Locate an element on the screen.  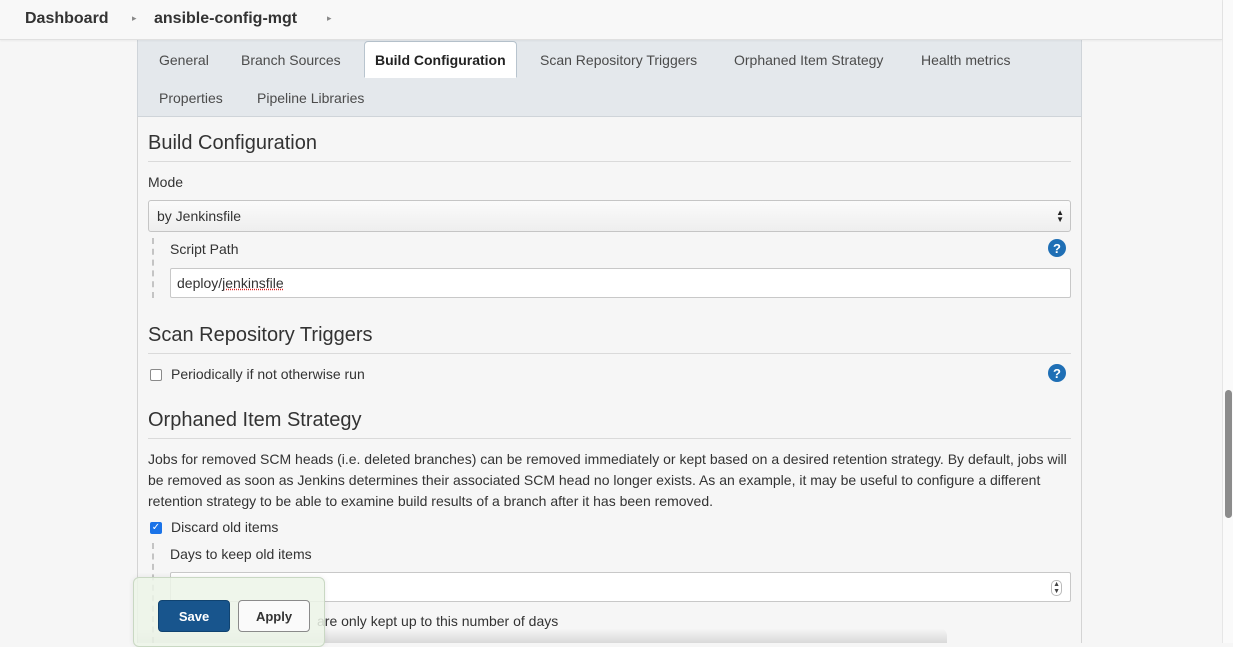
apply-button: Apply is located at coordinates (274, 616).